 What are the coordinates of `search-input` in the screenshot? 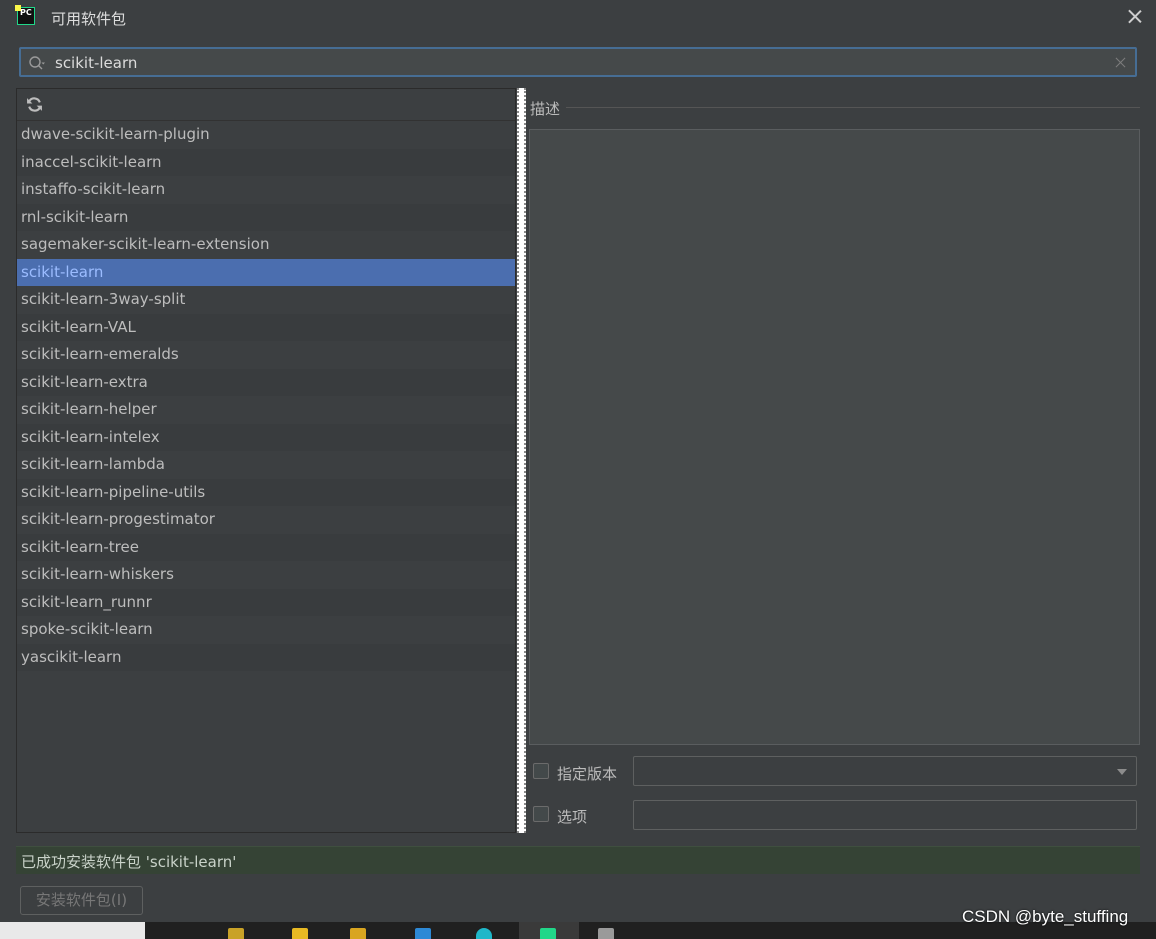 It's located at (575, 63).